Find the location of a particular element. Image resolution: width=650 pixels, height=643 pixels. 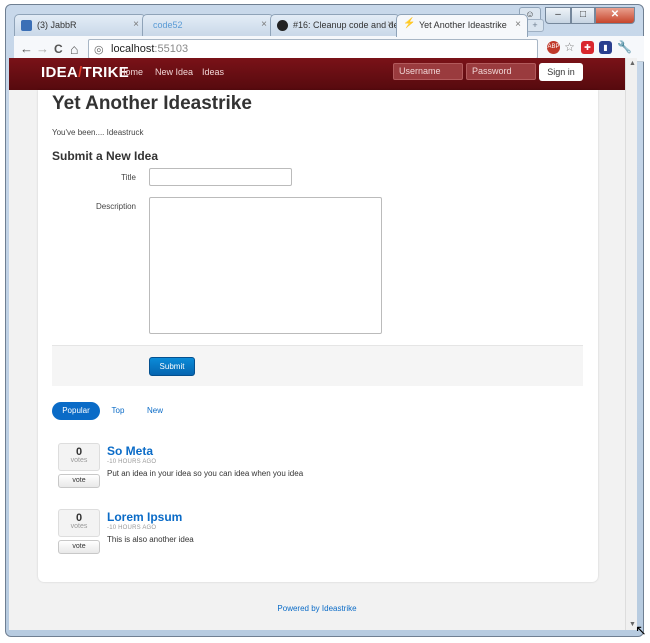

github-favicon-icon is located at coordinates (282, 25).